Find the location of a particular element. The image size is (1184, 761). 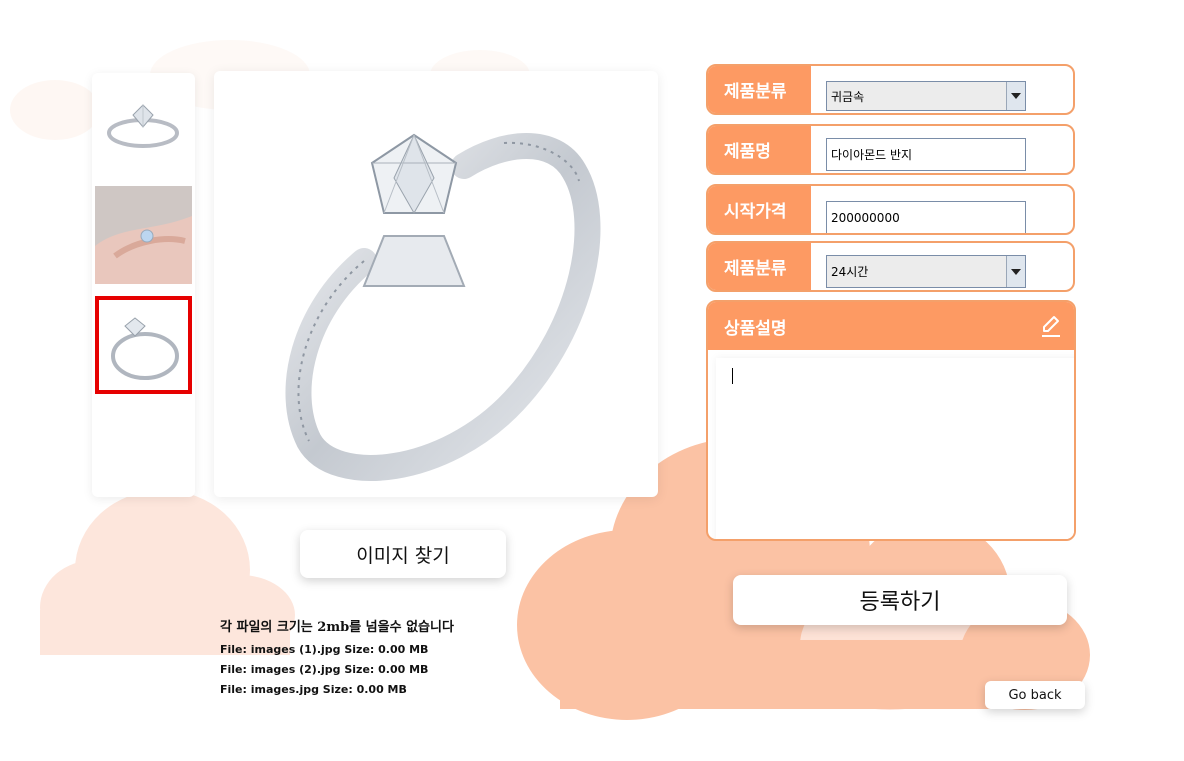

file-size-notice: 각 파일의 크기는 2mb를 넘을수 없습니다 is located at coordinates (337, 627).